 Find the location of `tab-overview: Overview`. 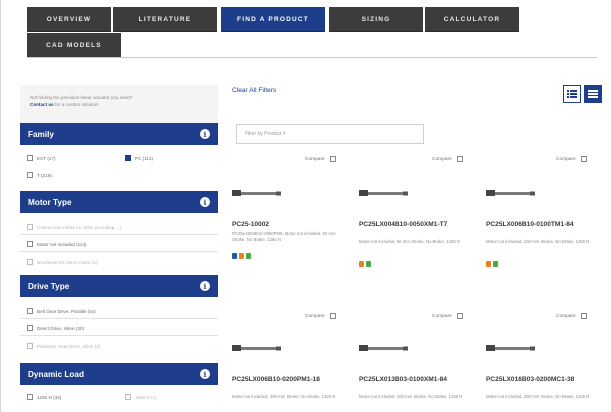

tab-overview: Overview is located at coordinates (69, 19).